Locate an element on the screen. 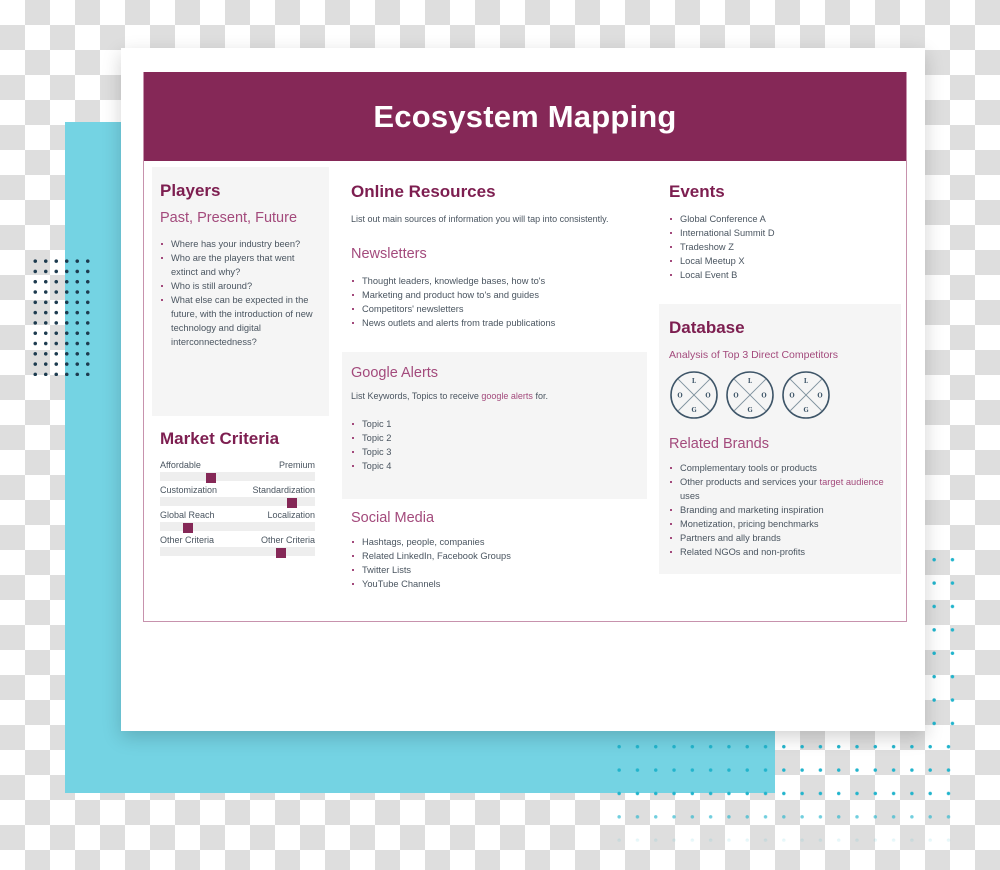 The image size is (1000, 870). list-item: Branding and marketing inspiration is located at coordinates (779, 510).